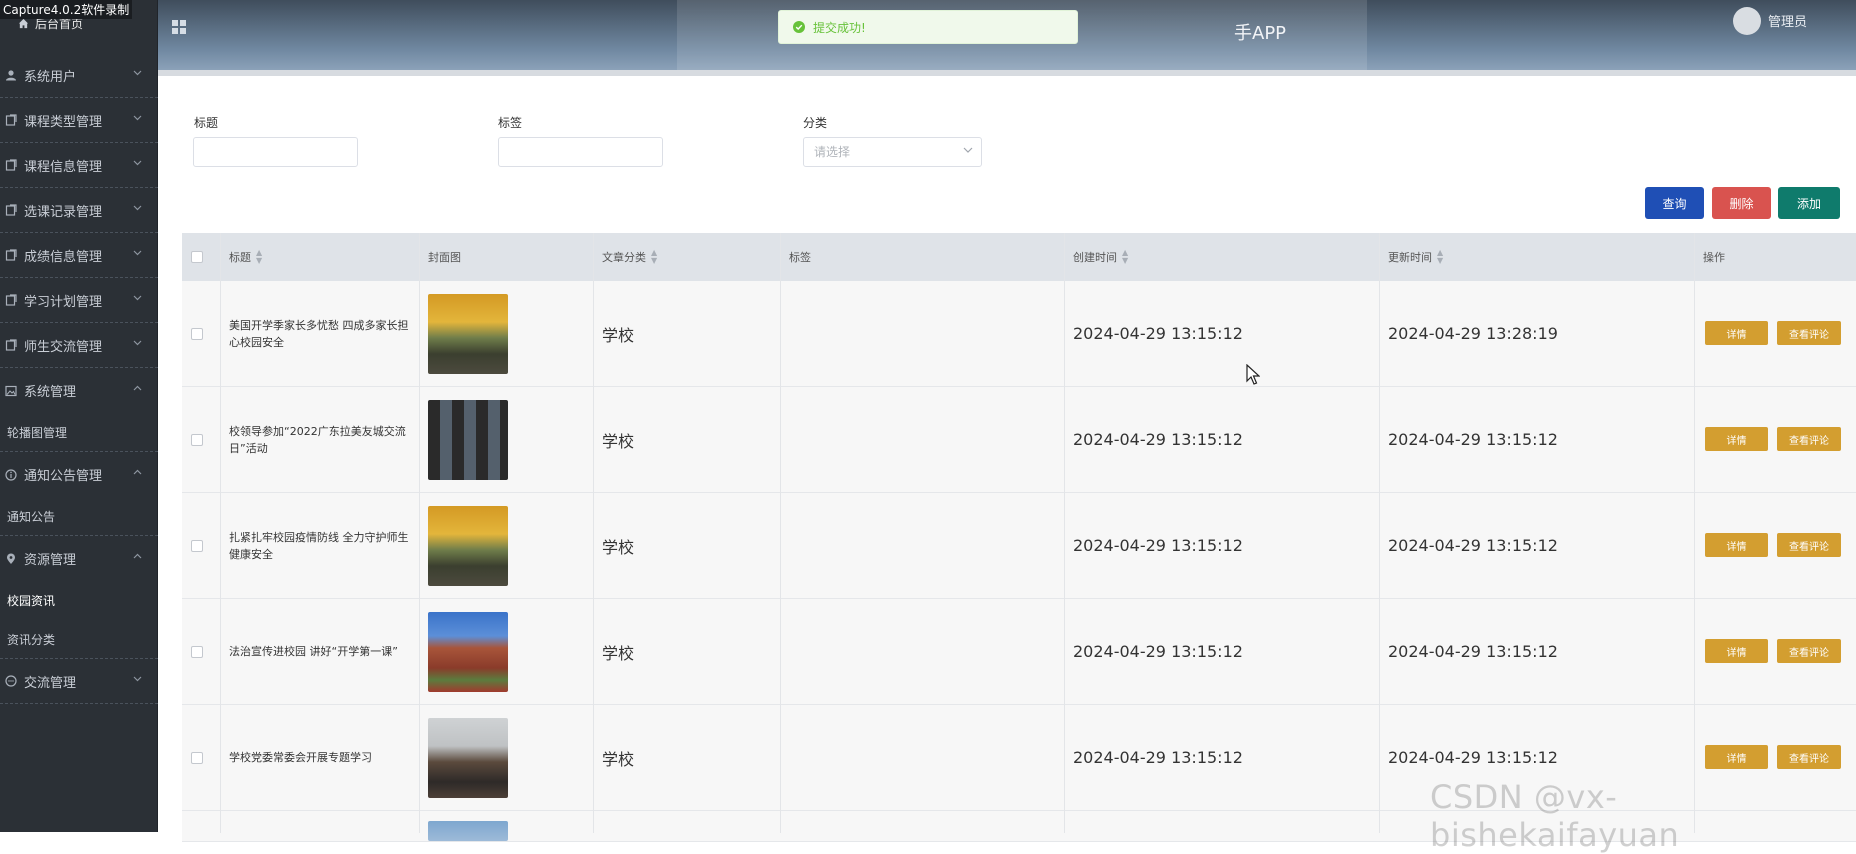 This screenshot has width=1856, height=854. I want to click on header-category: 文章分类 ▲ ▼, so click(629, 257).